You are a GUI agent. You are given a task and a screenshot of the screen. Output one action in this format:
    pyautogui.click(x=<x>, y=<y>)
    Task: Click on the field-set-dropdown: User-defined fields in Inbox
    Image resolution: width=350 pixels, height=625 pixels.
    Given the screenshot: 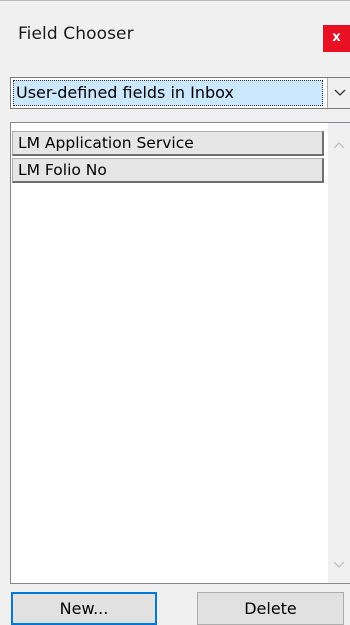 What is the action you would take?
    pyautogui.click(x=180, y=93)
    